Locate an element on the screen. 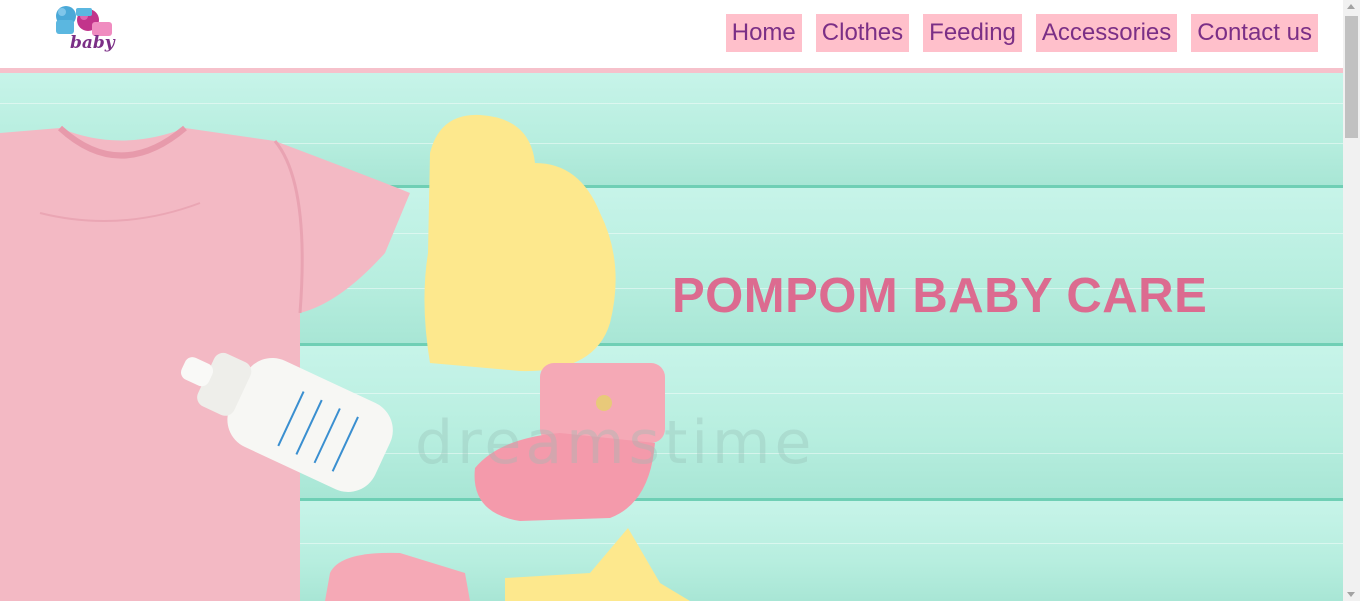 The width and height of the screenshot is (1360, 601). page-scrollbar is located at coordinates (1351, 300).